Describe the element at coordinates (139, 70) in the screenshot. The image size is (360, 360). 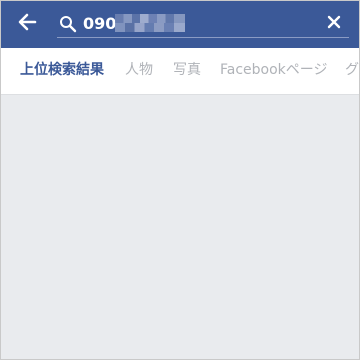
I see `tab-people: 人物` at that location.